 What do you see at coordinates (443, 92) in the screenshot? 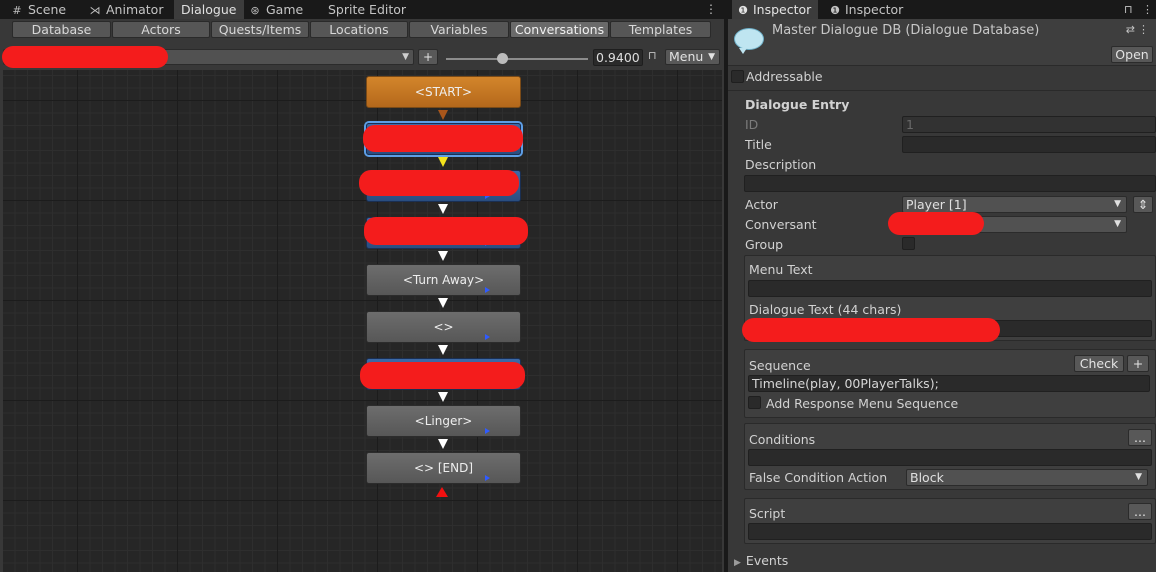
I see `node-start: <START>` at bounding box center [443, 92].